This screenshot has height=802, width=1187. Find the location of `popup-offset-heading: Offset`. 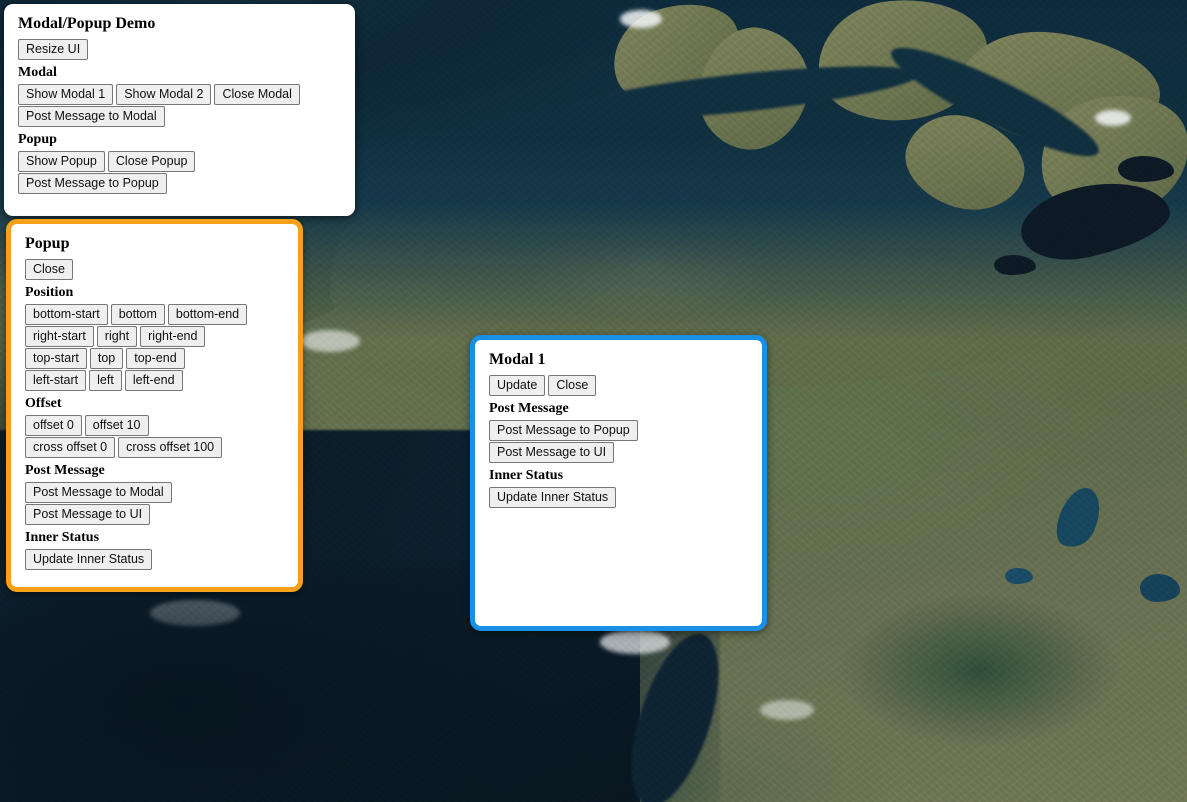

popup-offset-heading: Offset is located at coordinates (43, 403).